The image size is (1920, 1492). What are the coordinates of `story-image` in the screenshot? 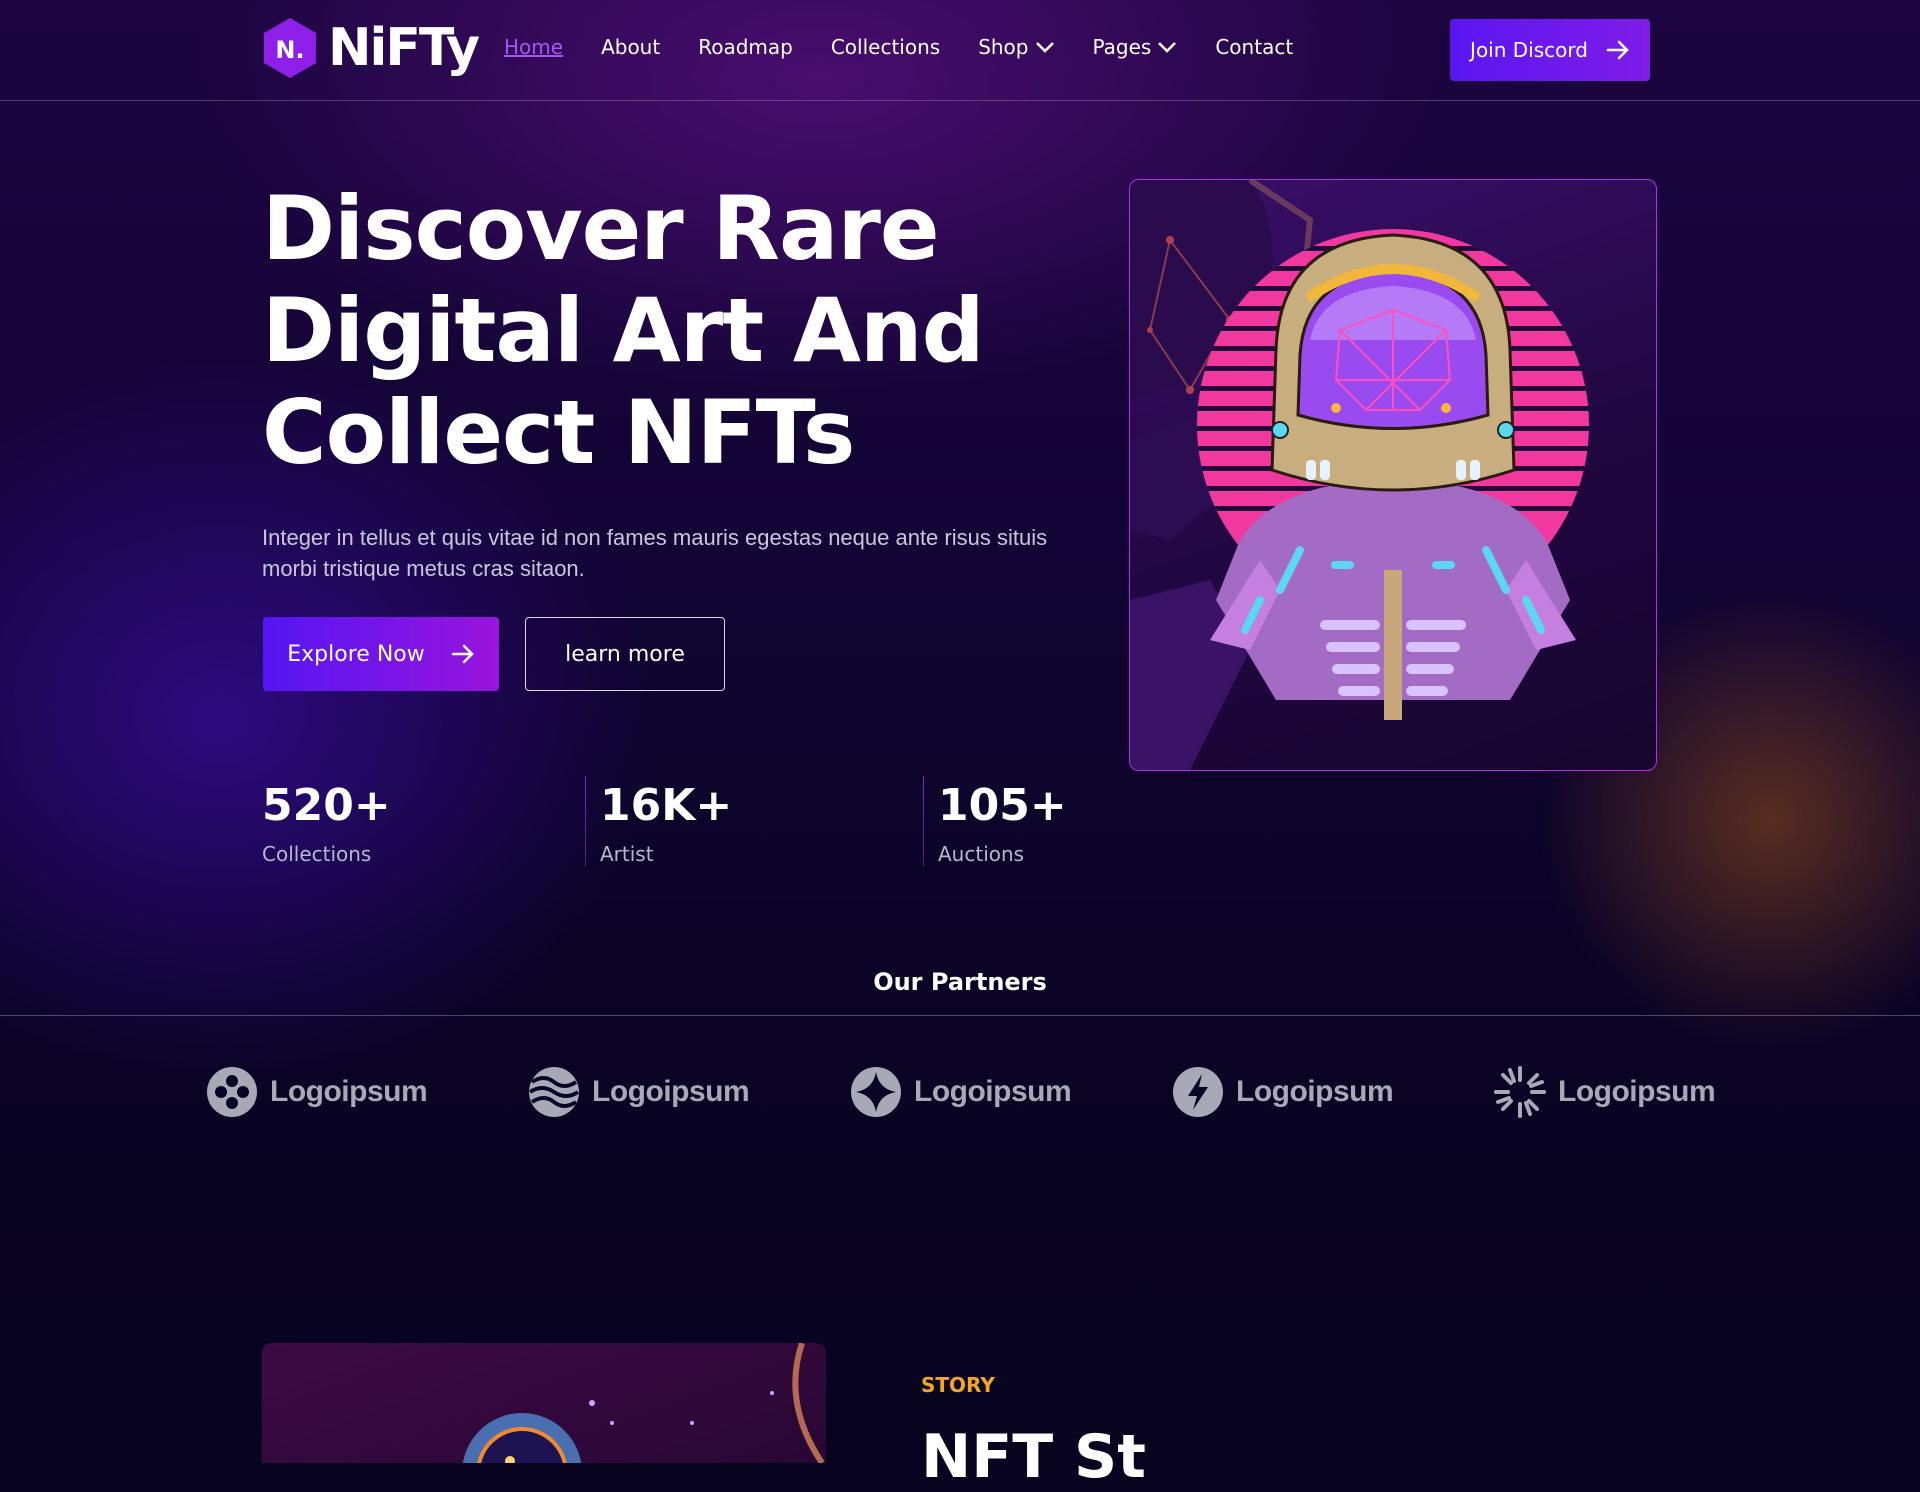 It's located at (544, 1403).